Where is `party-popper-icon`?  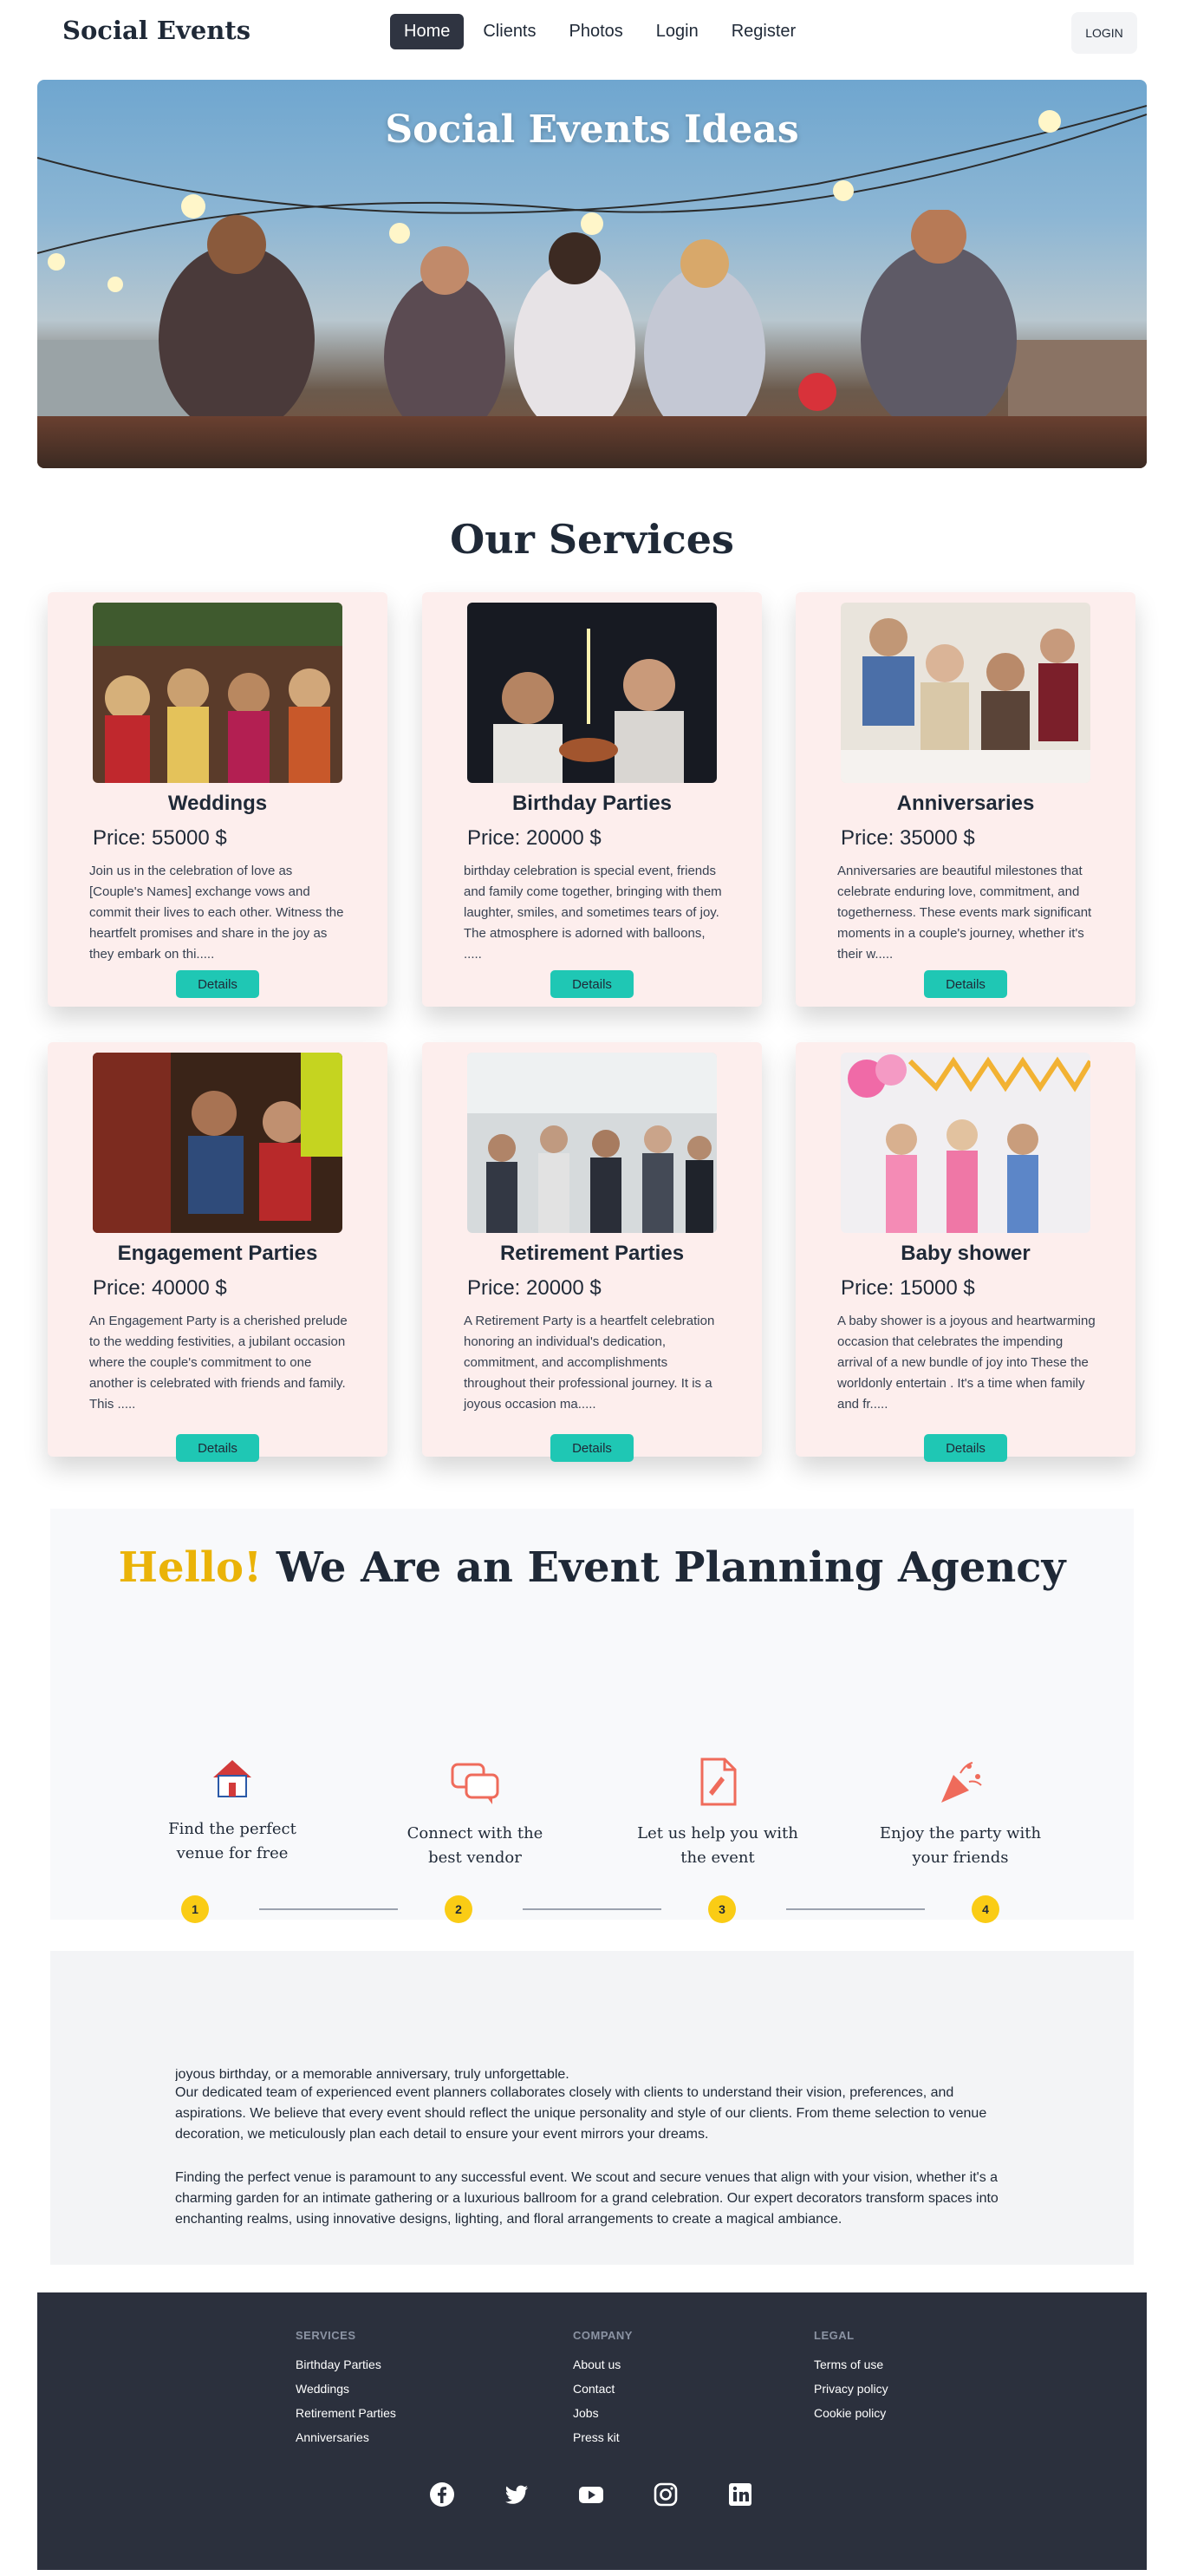 party-popper-icon is located at coordinates (960, 1782).